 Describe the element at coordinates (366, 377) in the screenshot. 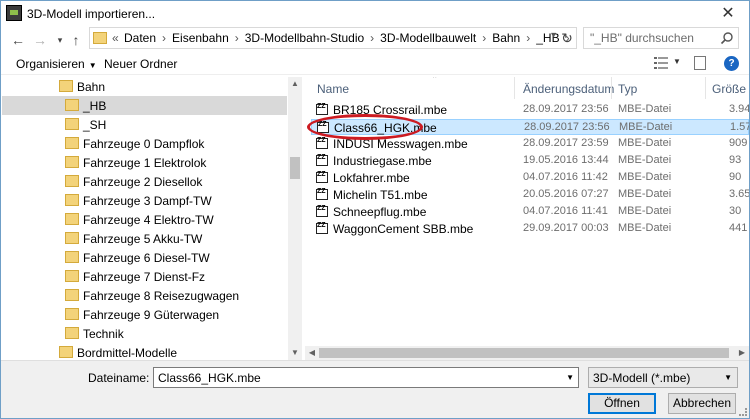

I see `filename-field: Class66_HGK.mbe ▼` at that location.